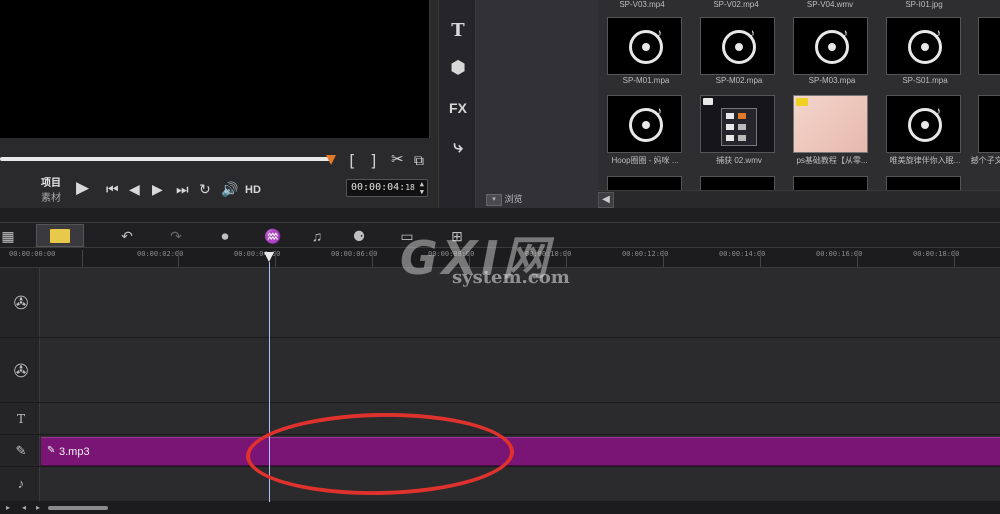 The width and height of the screenshot is (1000, 514). What do you see at coordinates (269, 382) in the screenshot?
I see `playhead-line` at bounding box center [269, 382].